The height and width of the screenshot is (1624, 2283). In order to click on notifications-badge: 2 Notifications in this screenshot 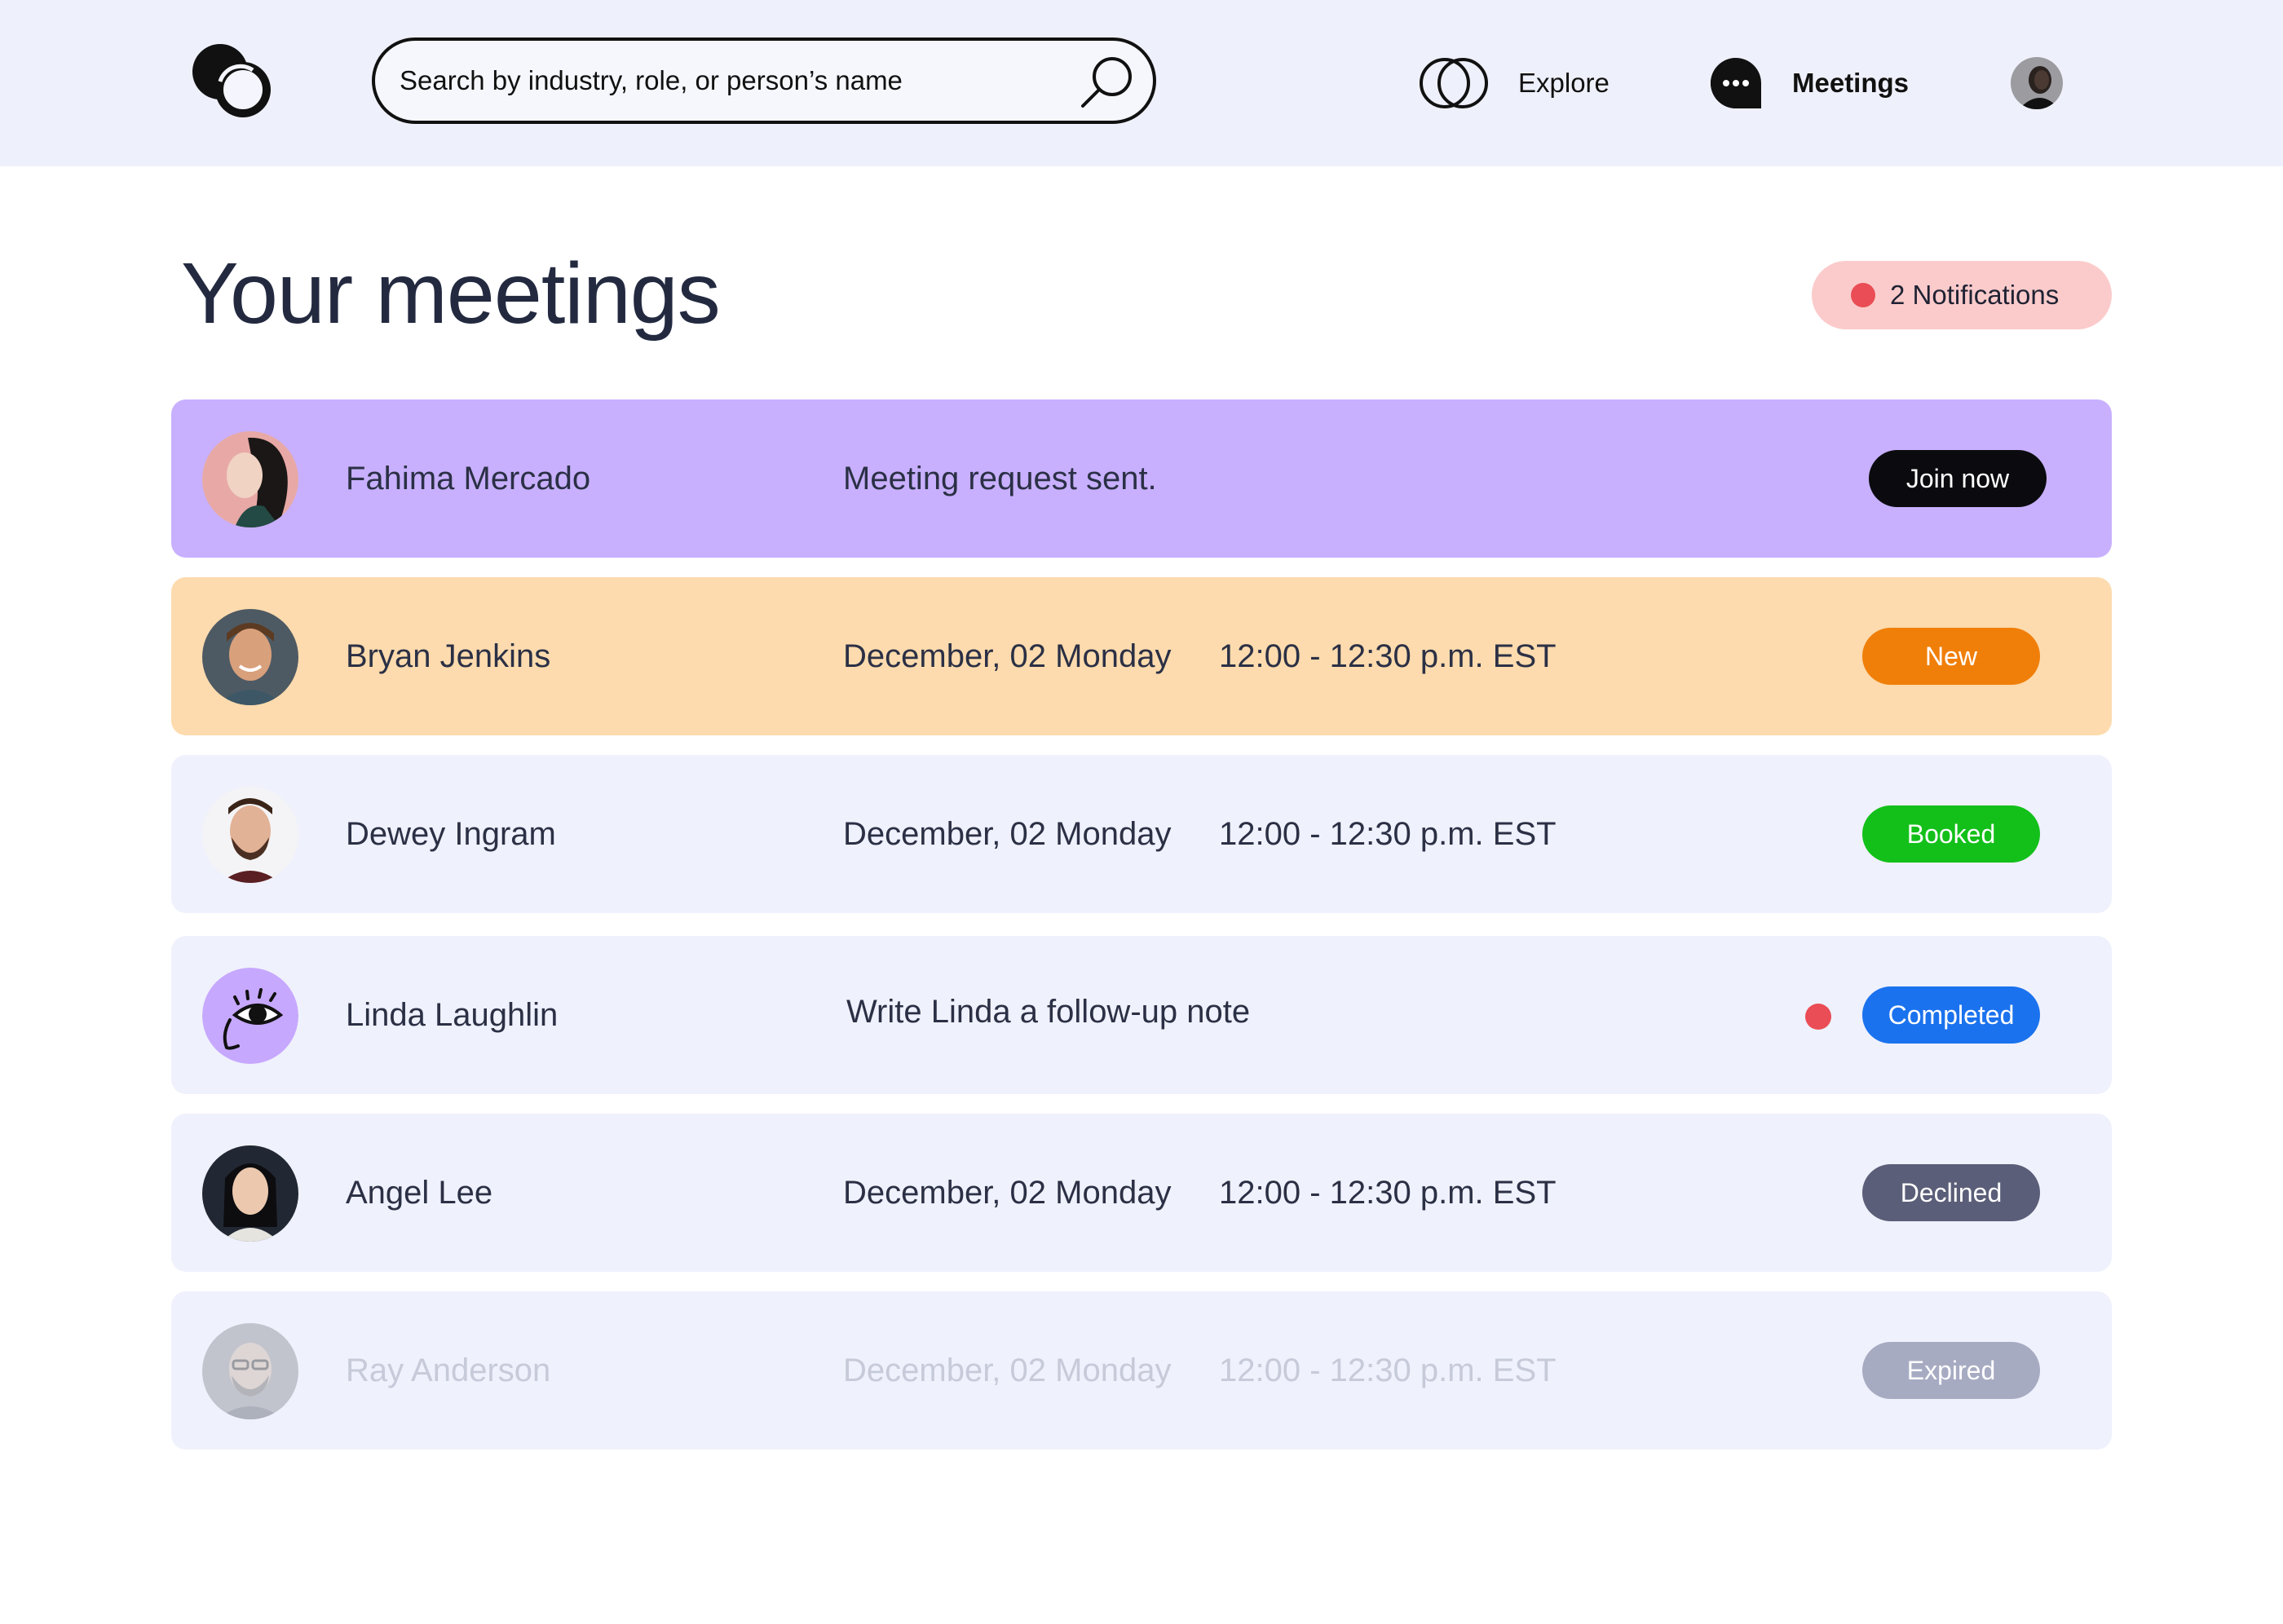, I will do `click(1962, 295)`.